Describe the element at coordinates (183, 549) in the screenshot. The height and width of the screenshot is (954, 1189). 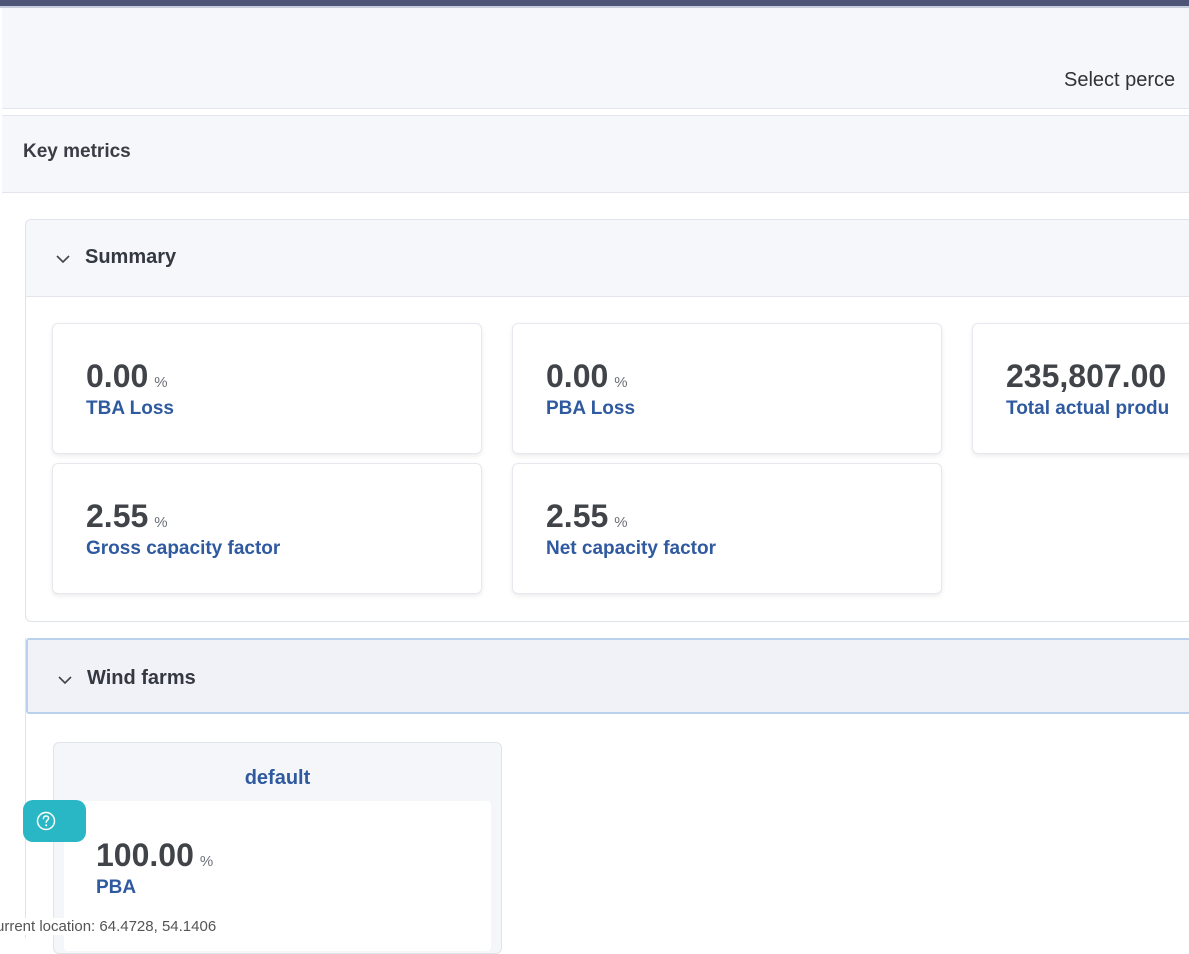
I see `metric-label: Gross capacity factor` at that location.